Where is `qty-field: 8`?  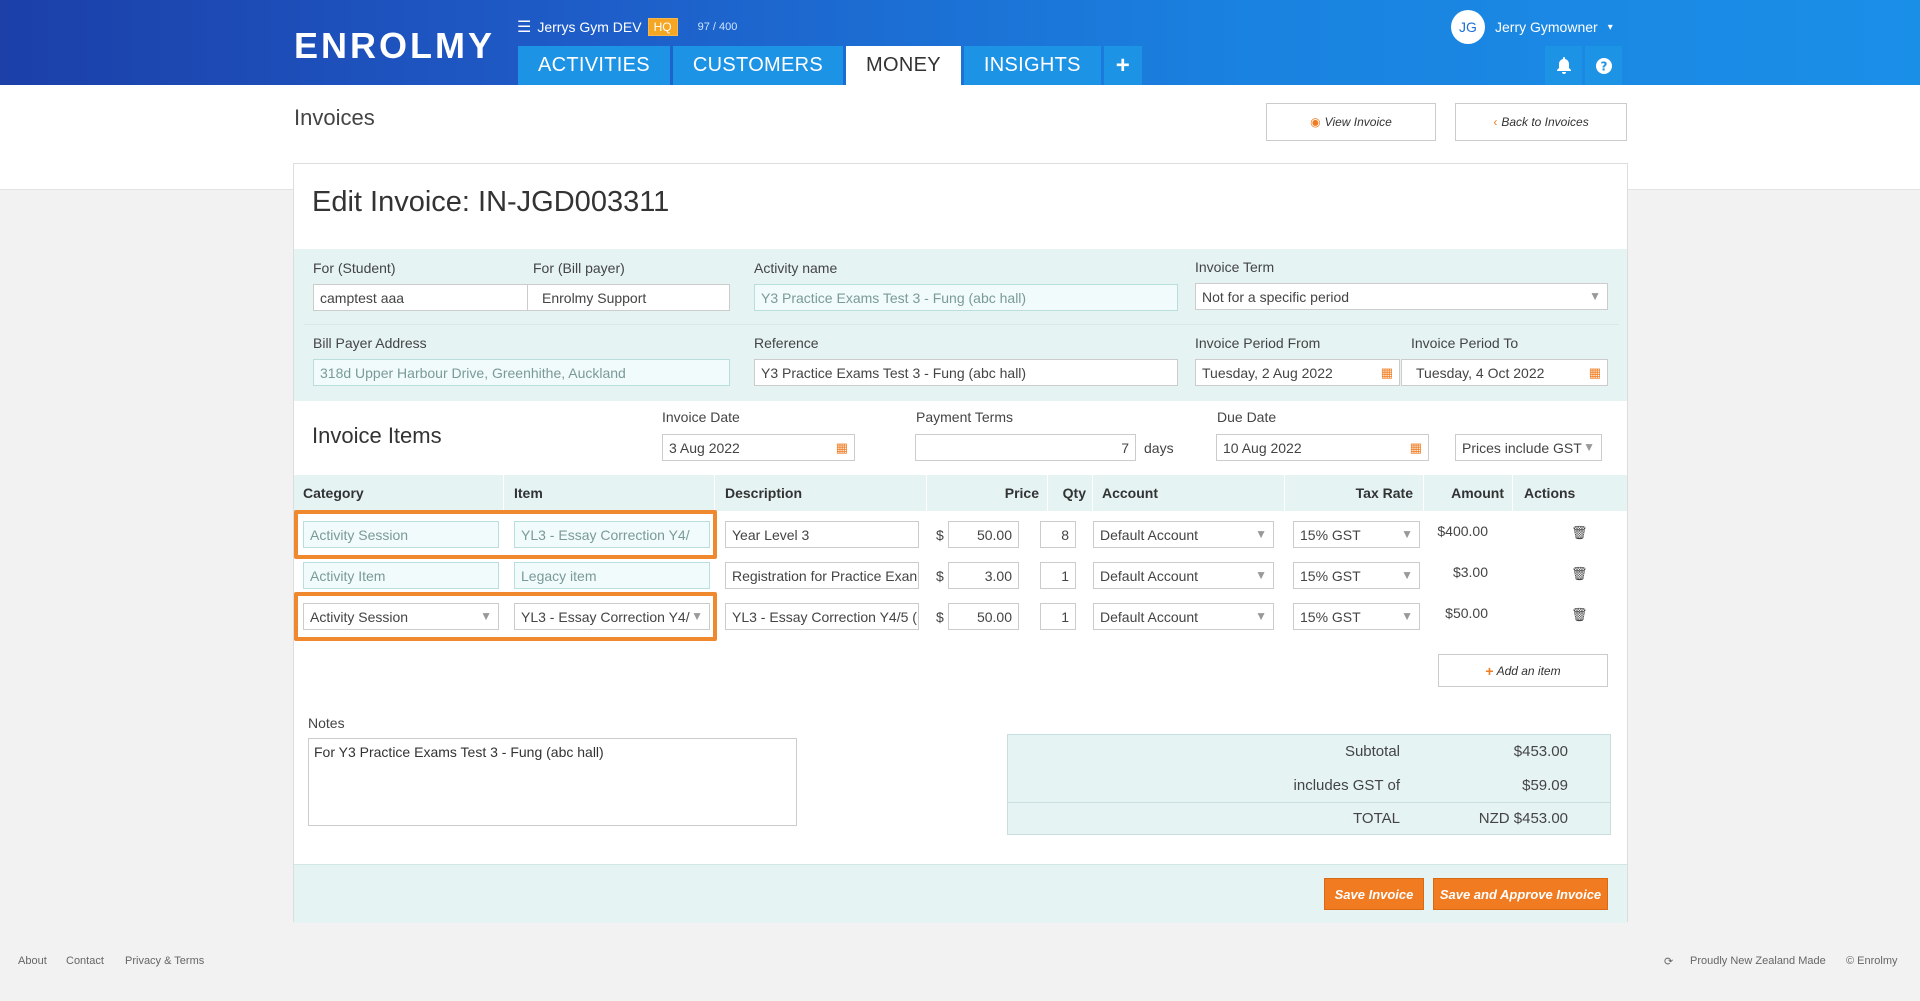 qty-field: 8 is located at coordinates (1058, 534).